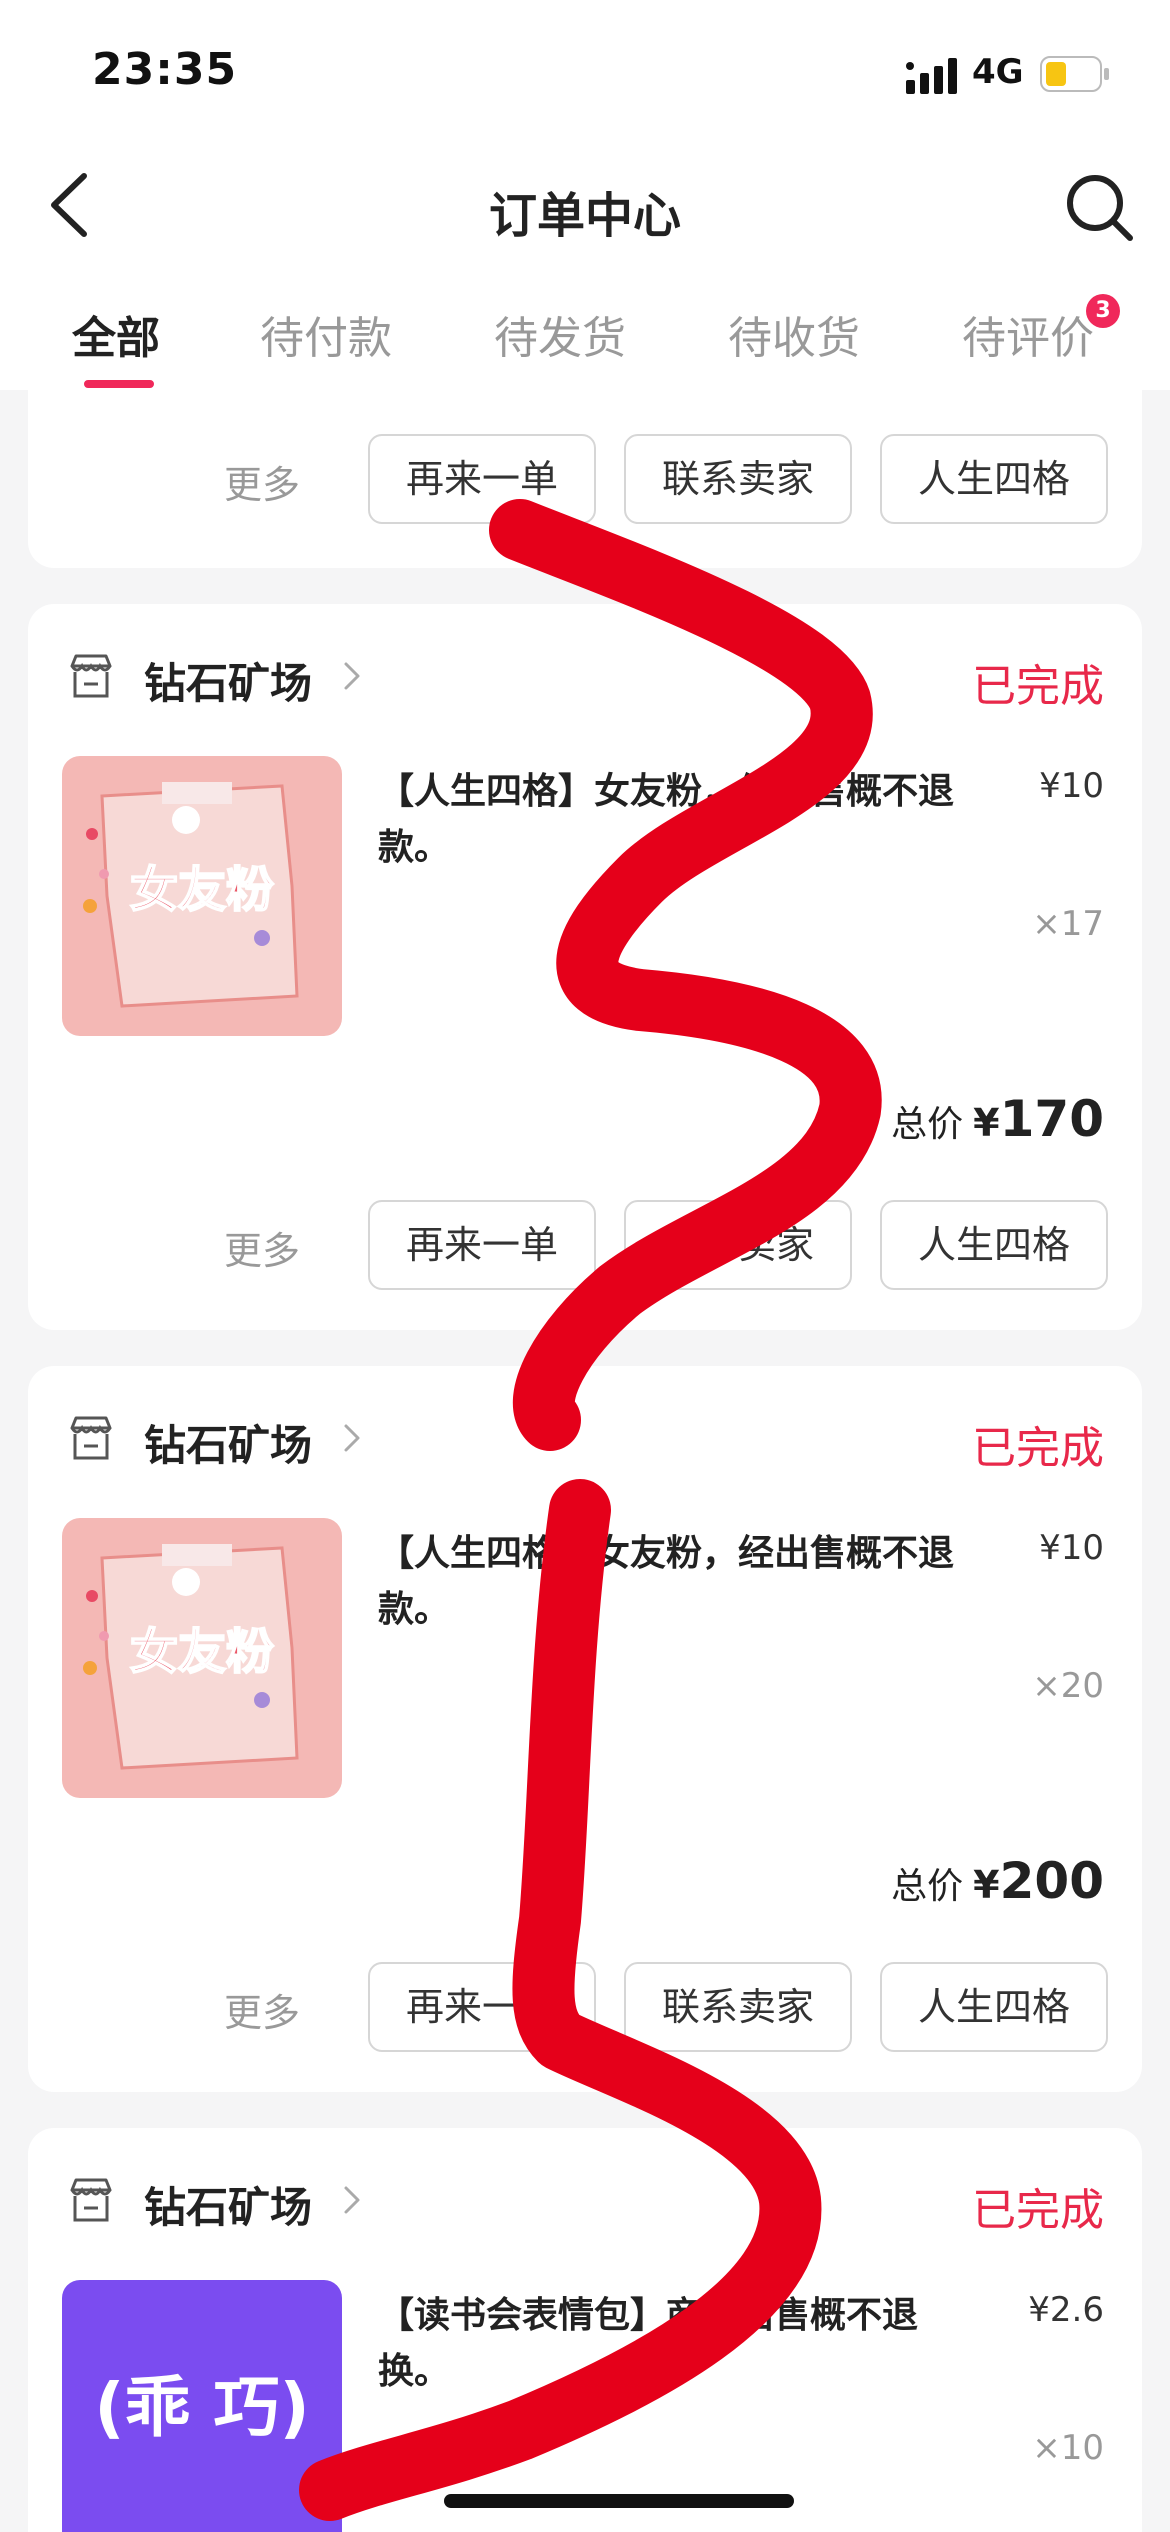  What do you see at coordinates (1068, 2448) in the screenshot?
I see `quantity: ×10` at bounding box center [1068, 2448].